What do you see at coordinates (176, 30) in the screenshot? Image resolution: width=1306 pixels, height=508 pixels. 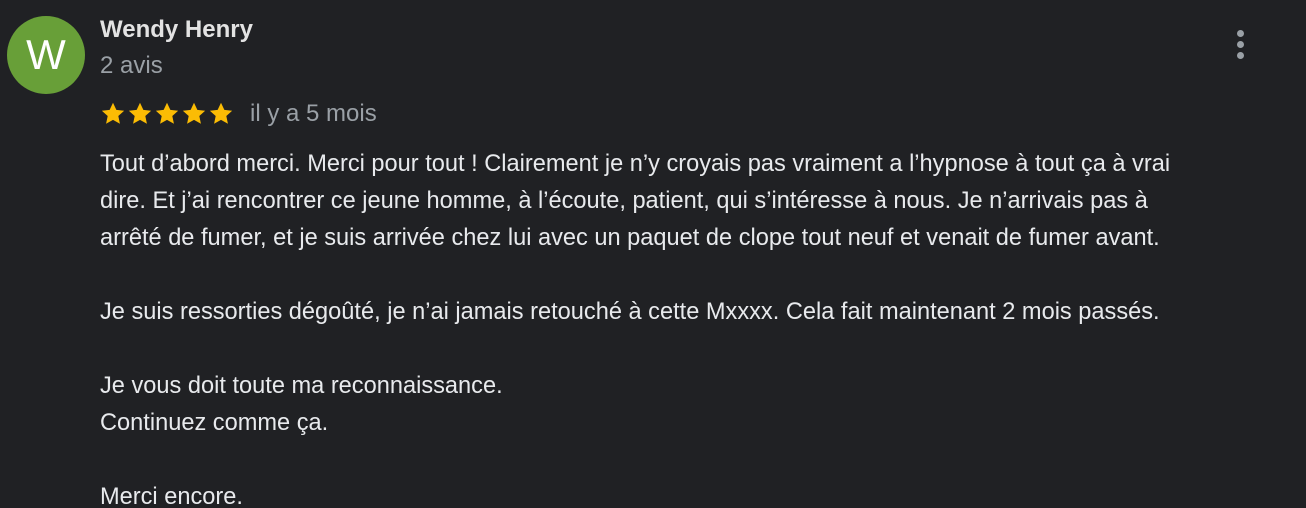 I see `author-name: Wendy Henry` at bounding box center [176, 30].